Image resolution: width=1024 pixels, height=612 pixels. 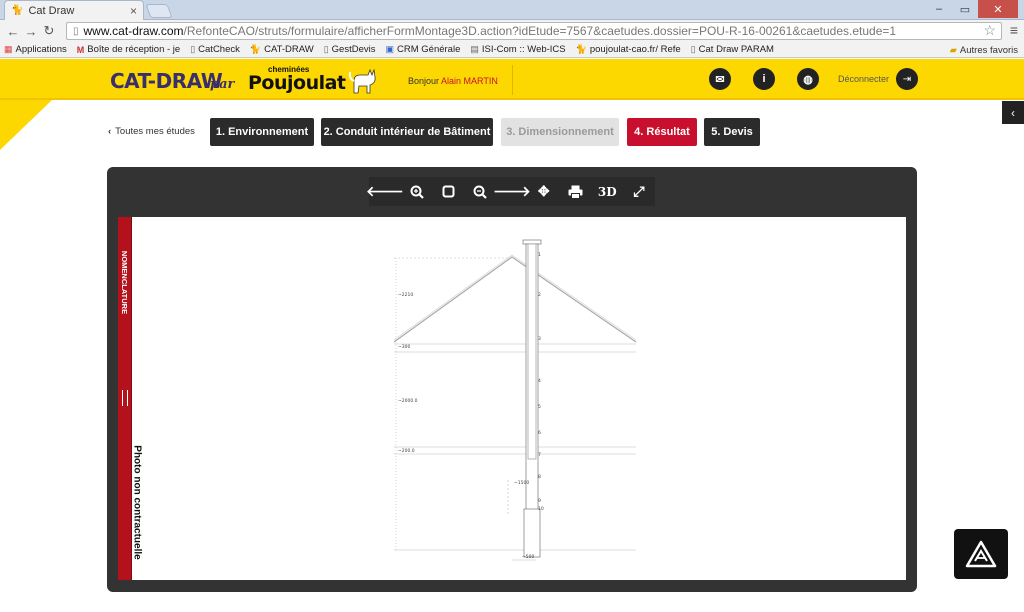 What do you see at coordinates (541, 509) in the screenshot?
I see `part-number: 10` at bounding box center [541, 509].